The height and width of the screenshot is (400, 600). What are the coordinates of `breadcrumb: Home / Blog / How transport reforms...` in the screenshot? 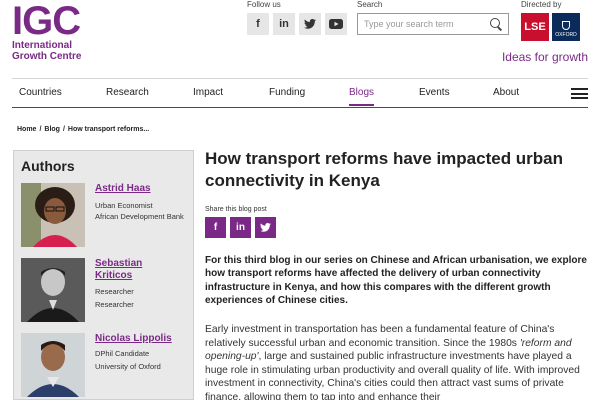 It's located at (83, 129).